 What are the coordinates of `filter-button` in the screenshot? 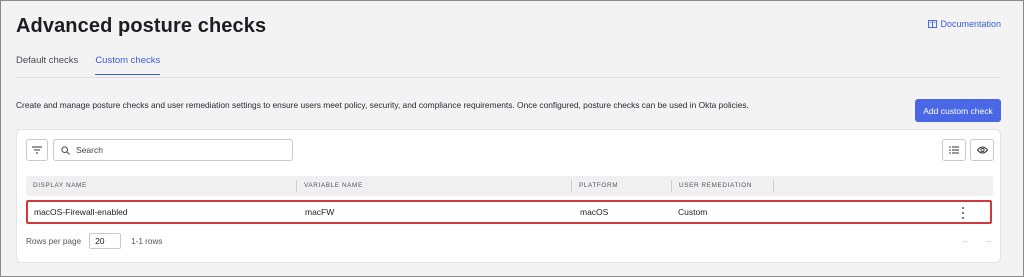 It's located at (37, 150).